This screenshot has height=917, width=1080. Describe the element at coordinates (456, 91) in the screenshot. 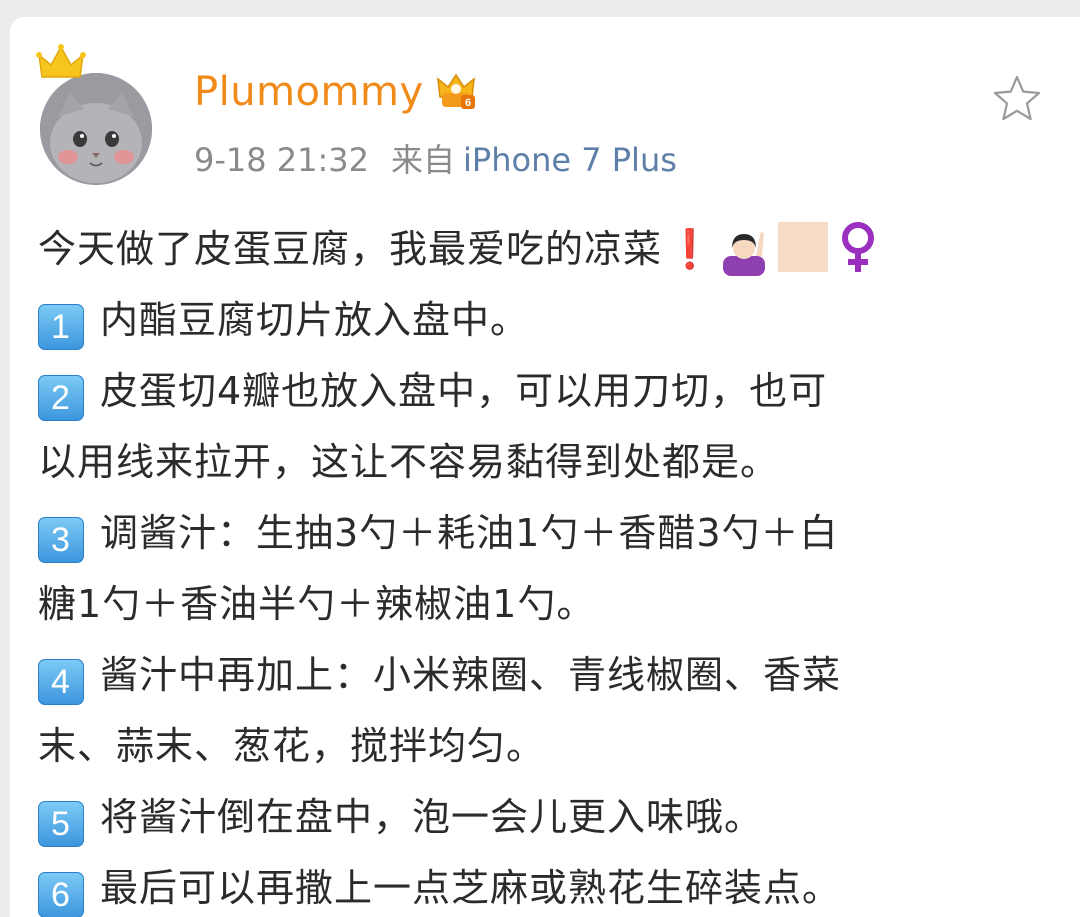

I see `vip-crown-badge-icon: 6` at that location.